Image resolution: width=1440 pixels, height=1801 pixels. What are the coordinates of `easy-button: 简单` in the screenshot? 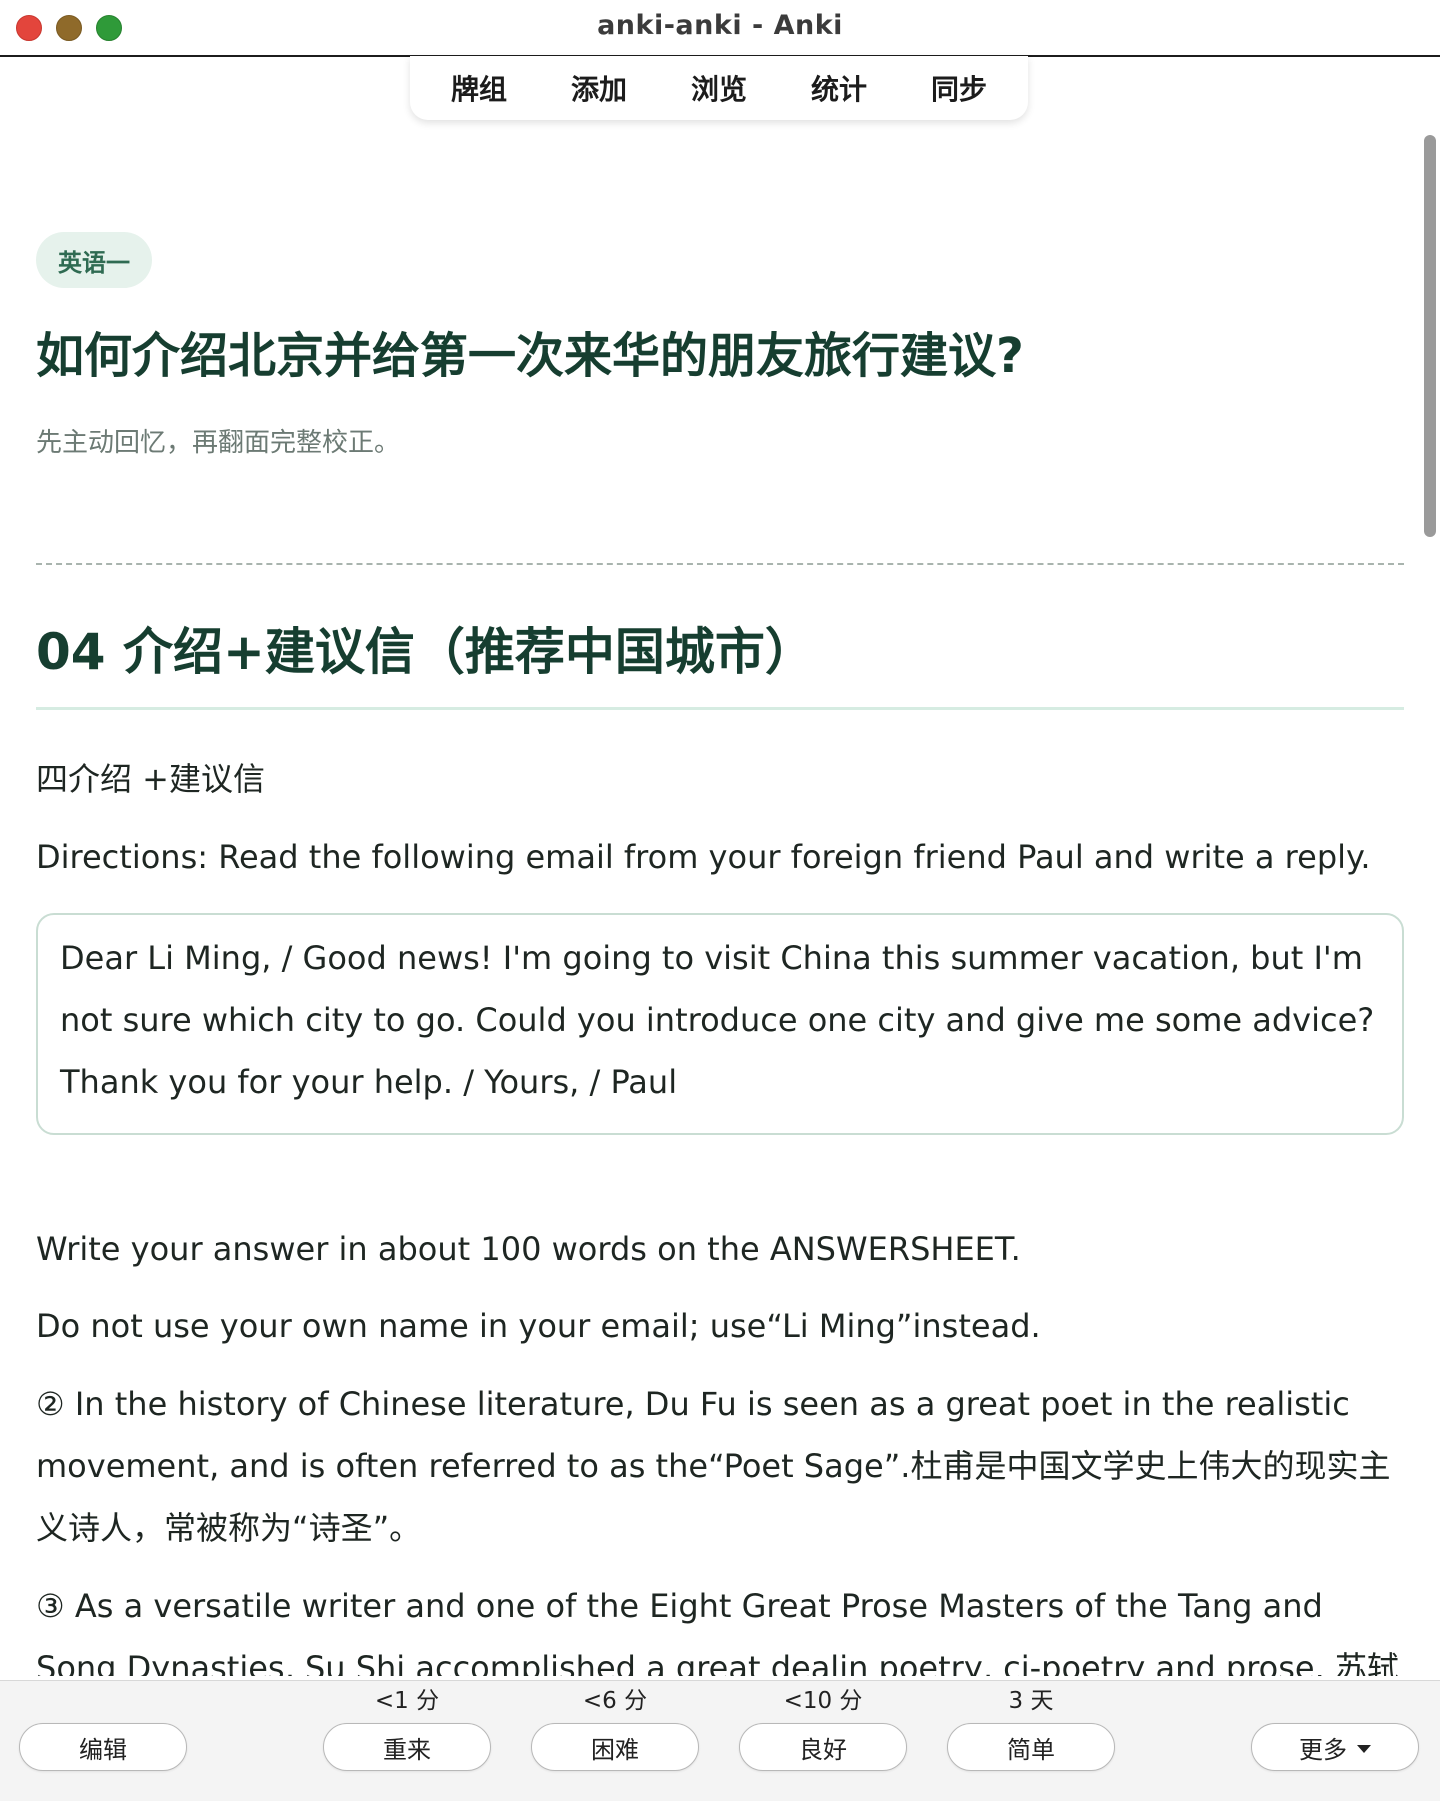 It's located at (1031, 1747).